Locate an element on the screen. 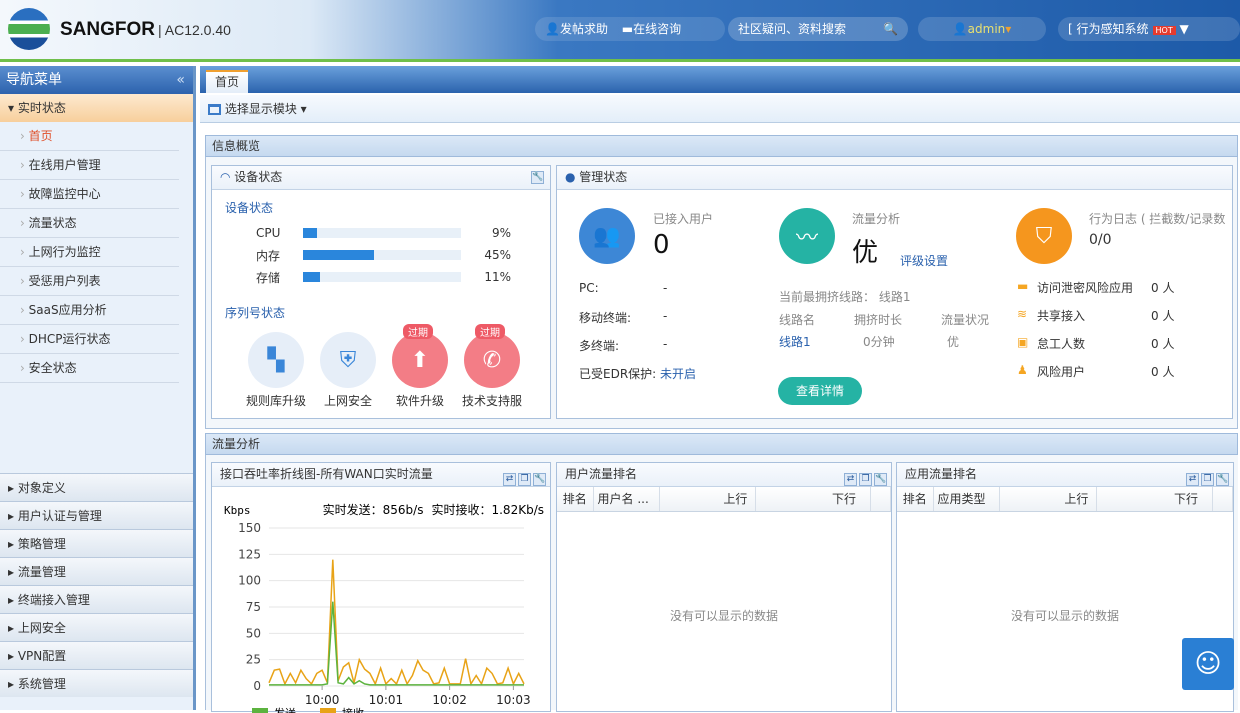  sidebar-section-realtime: ▾ 实时状态 is located at coordinates (96, 108).